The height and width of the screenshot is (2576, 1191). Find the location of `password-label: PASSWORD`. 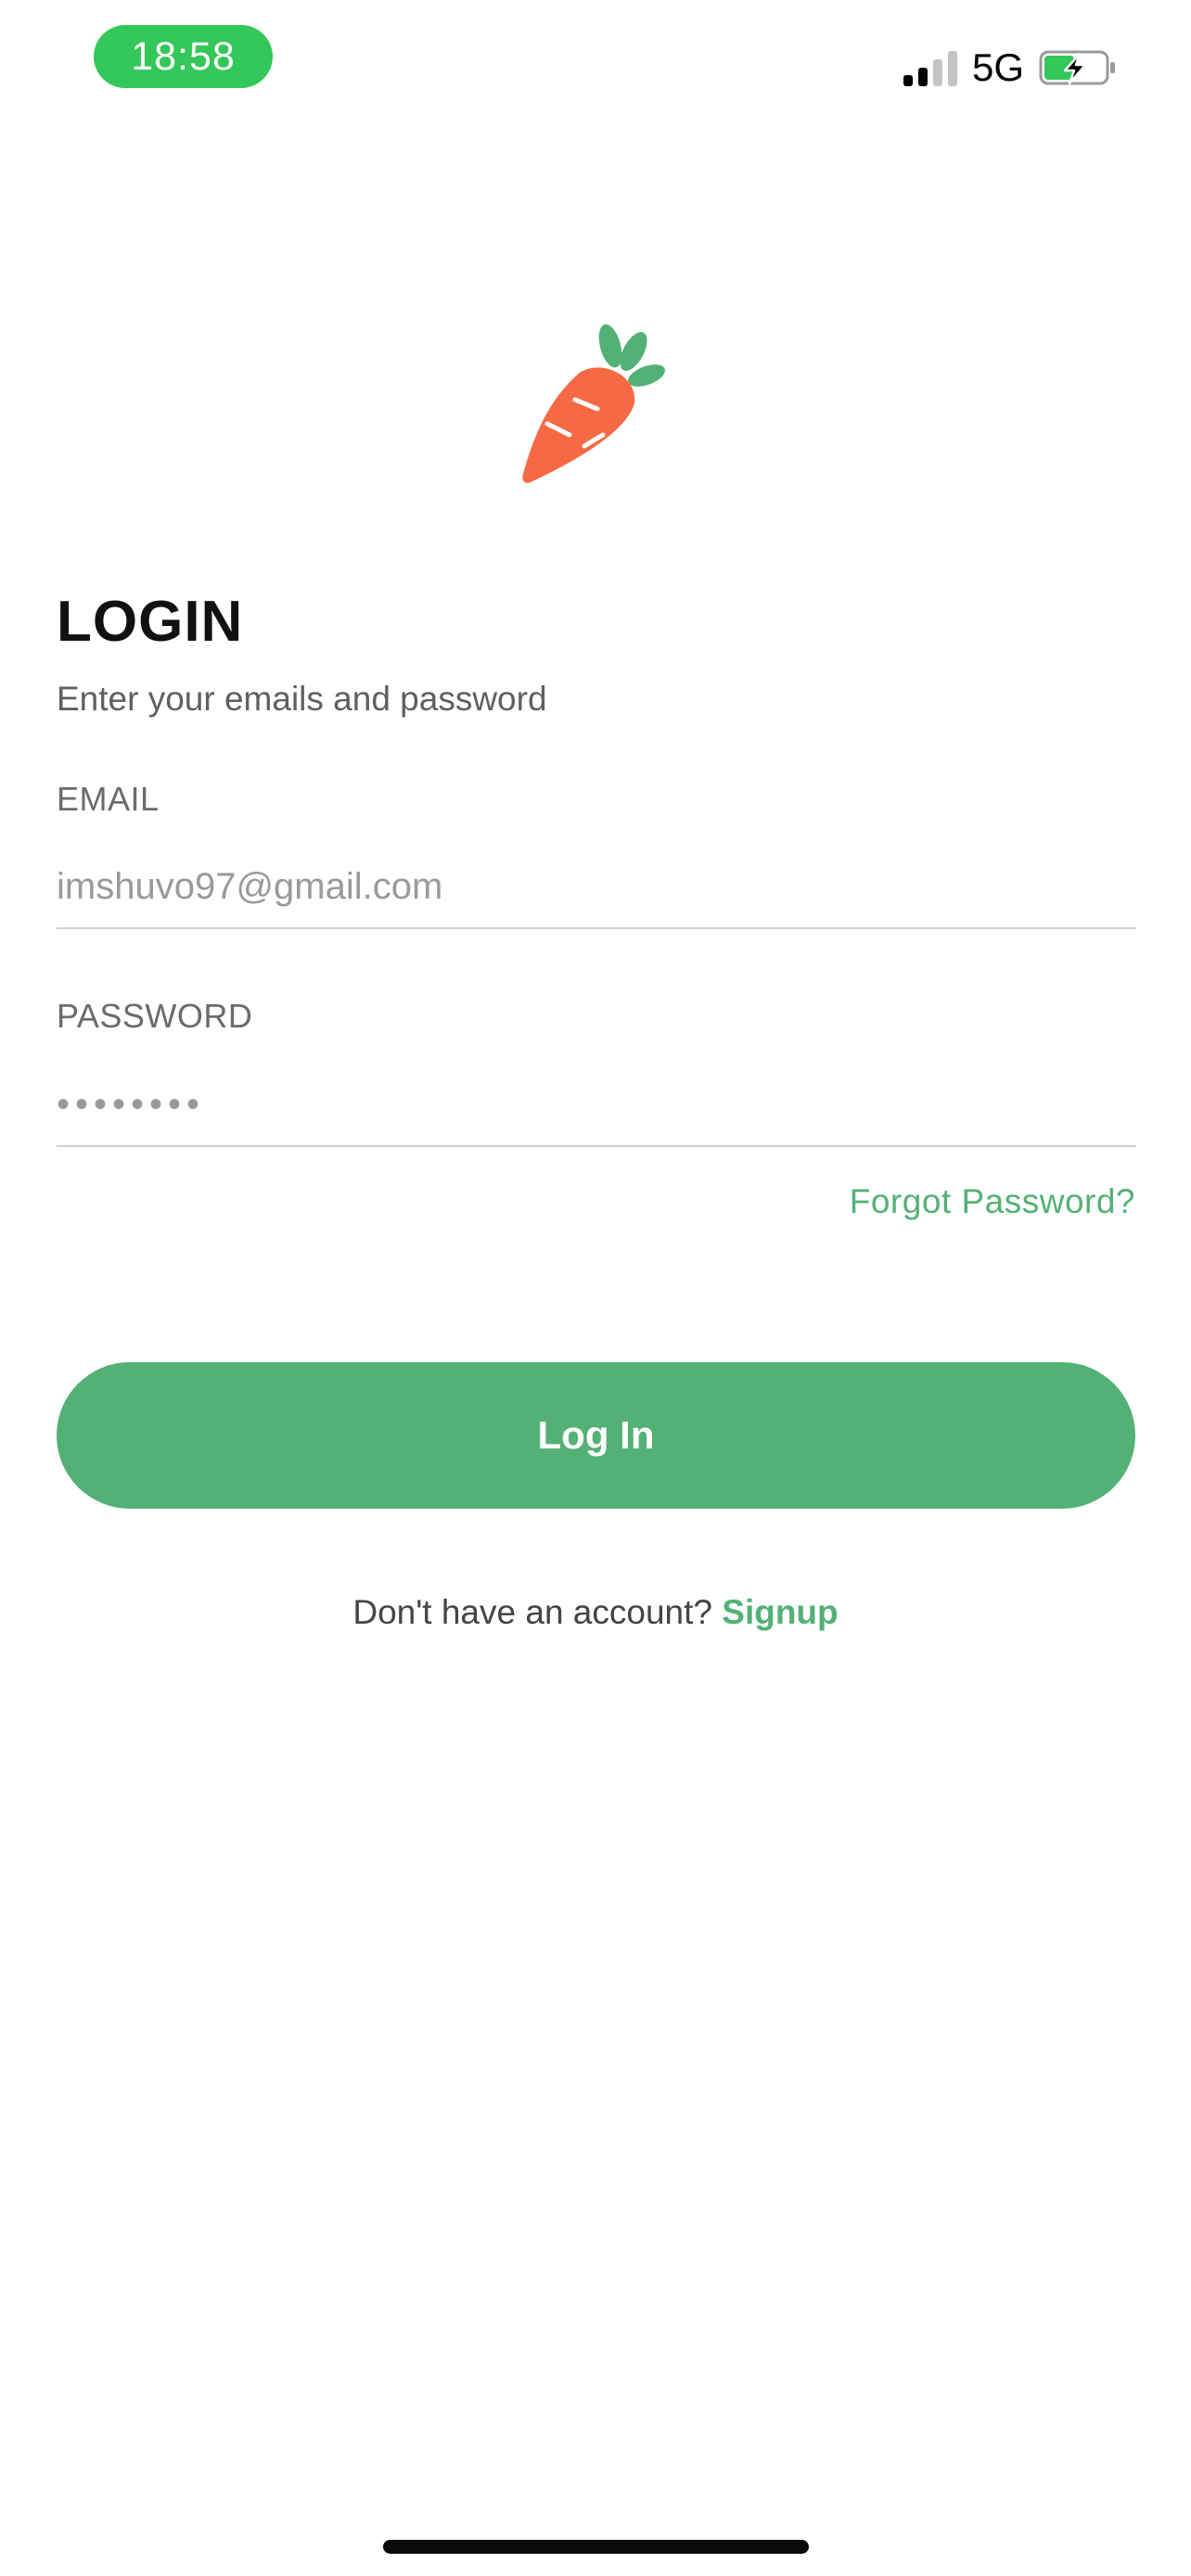

password-label: PASSWORD is located at coordinates (155, 1016).